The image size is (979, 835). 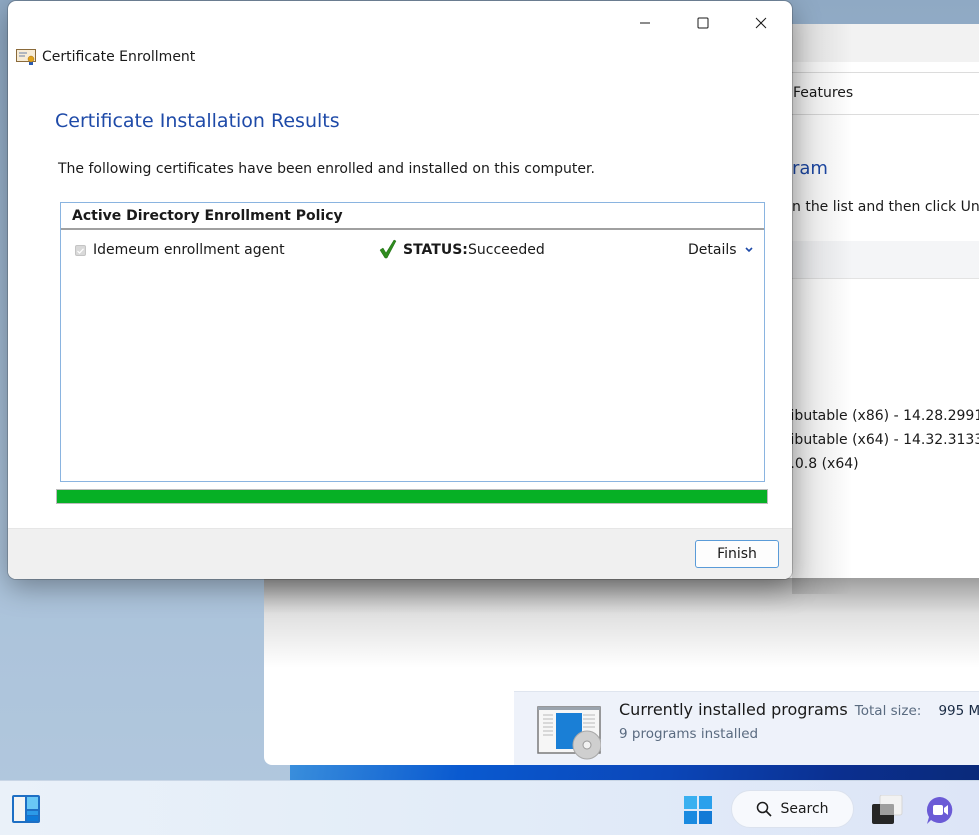 I want to click on programs-cd-icon, so click(x=569, y=733).